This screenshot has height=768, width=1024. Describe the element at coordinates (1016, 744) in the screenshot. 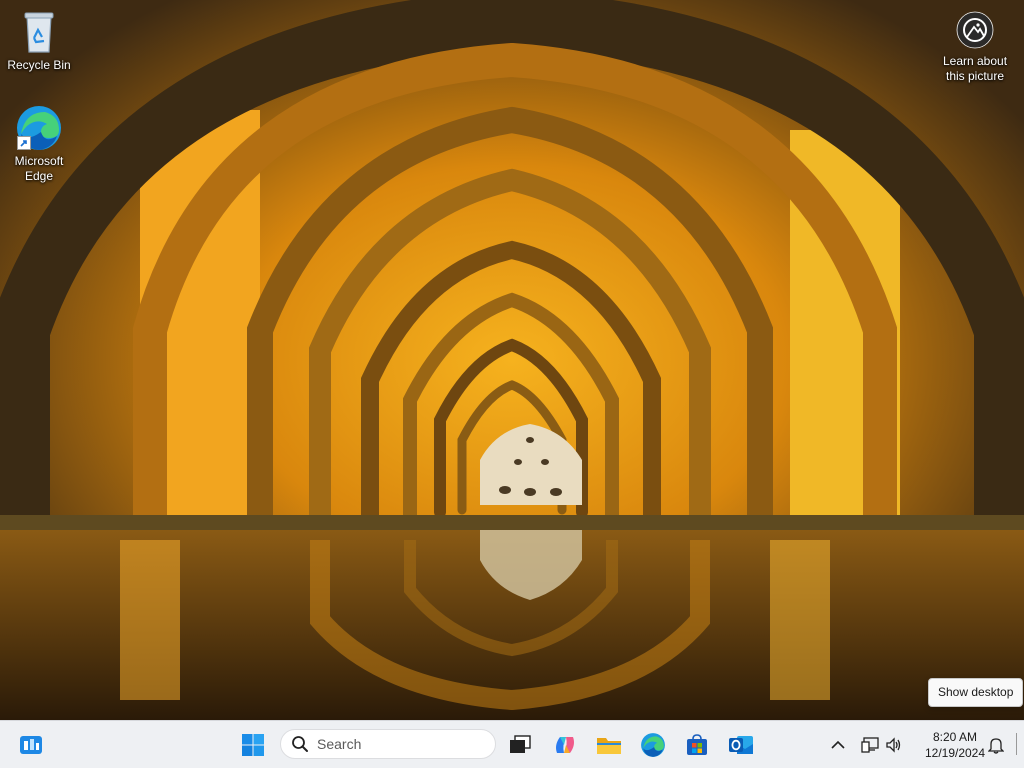

I see `show-desktop-button` at that location.